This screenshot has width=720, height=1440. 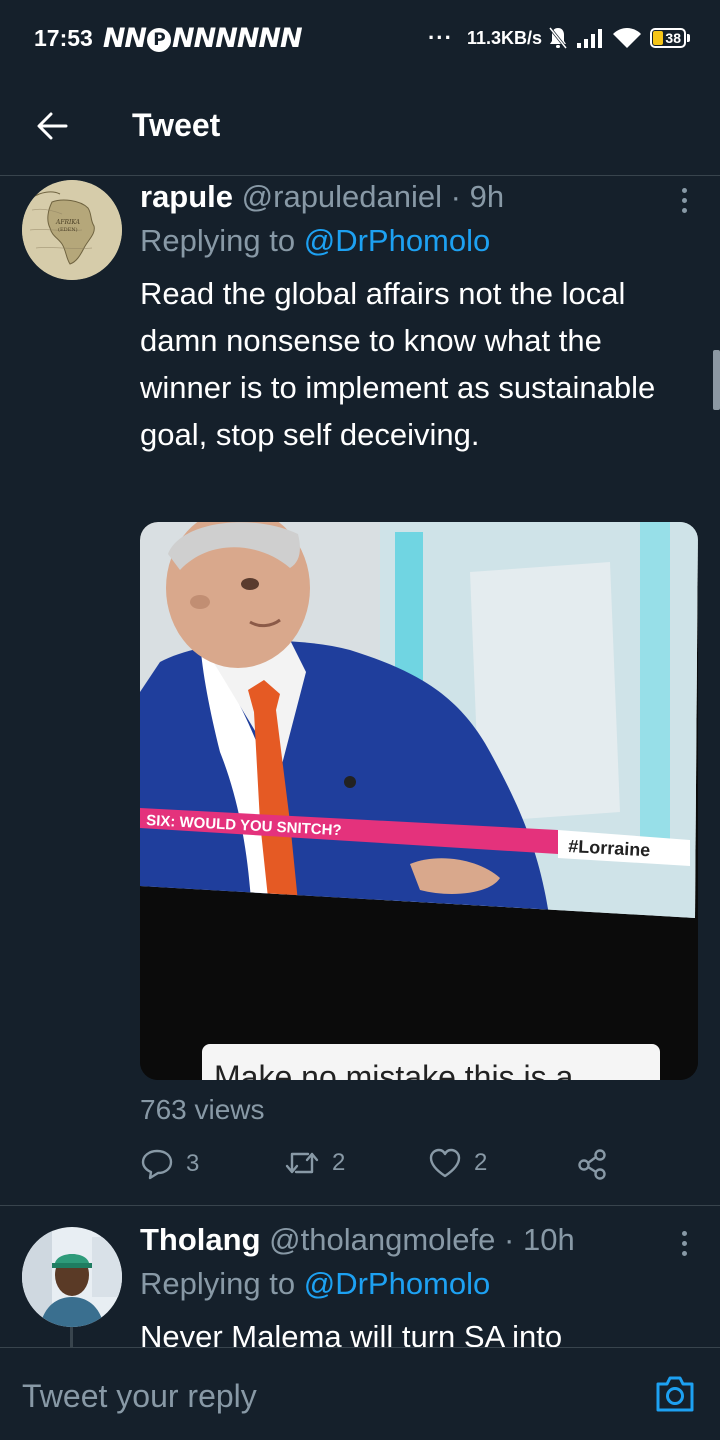 What do you see at coordinates (68, 229) in the screenshot?
I see `svg-text: (EDEN)` at bounding box center [68, 229].